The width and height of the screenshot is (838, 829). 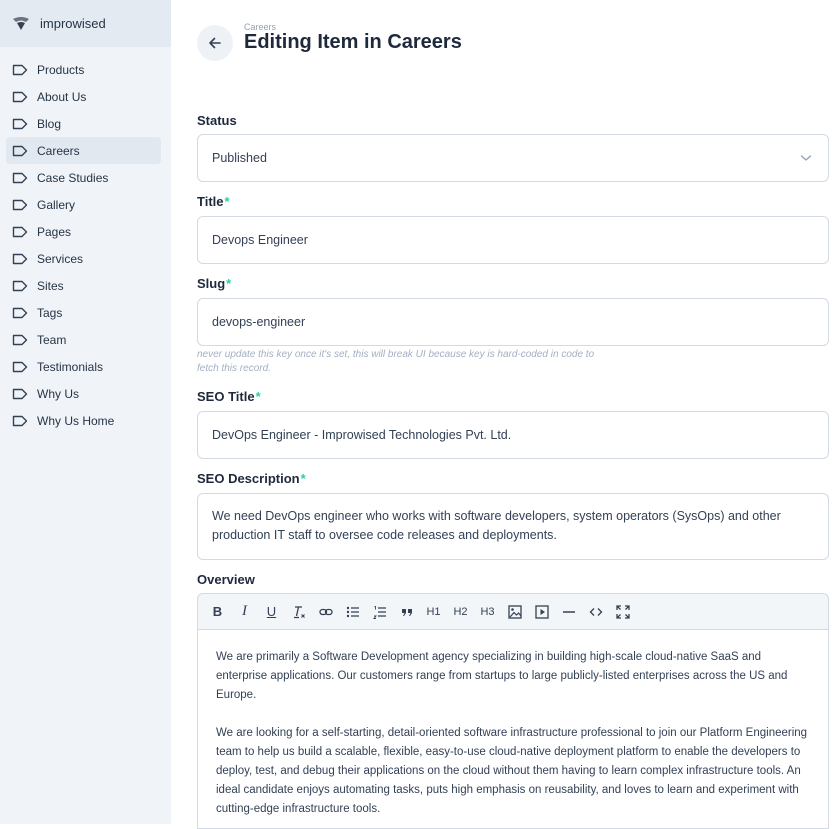 I want to click on sidebar-item-team: Team, so click(x=85, y=339).